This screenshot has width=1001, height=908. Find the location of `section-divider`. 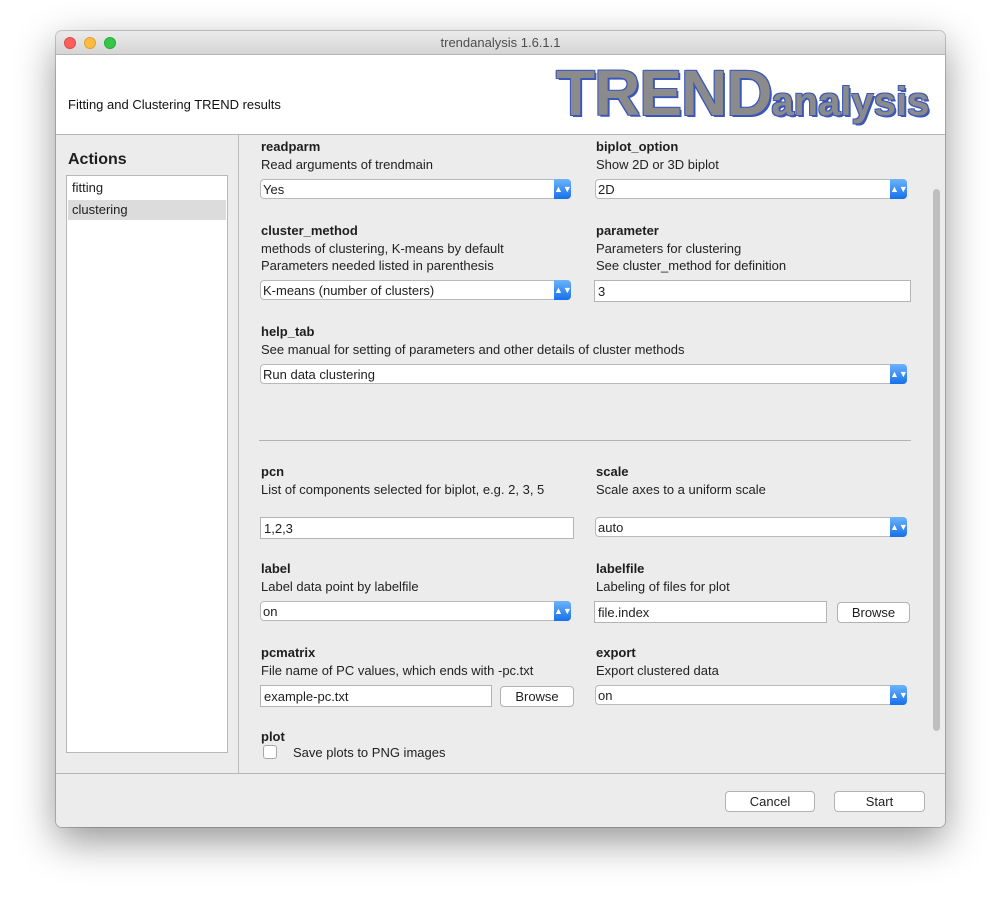

section-divider is located at coordinates (585, 440).